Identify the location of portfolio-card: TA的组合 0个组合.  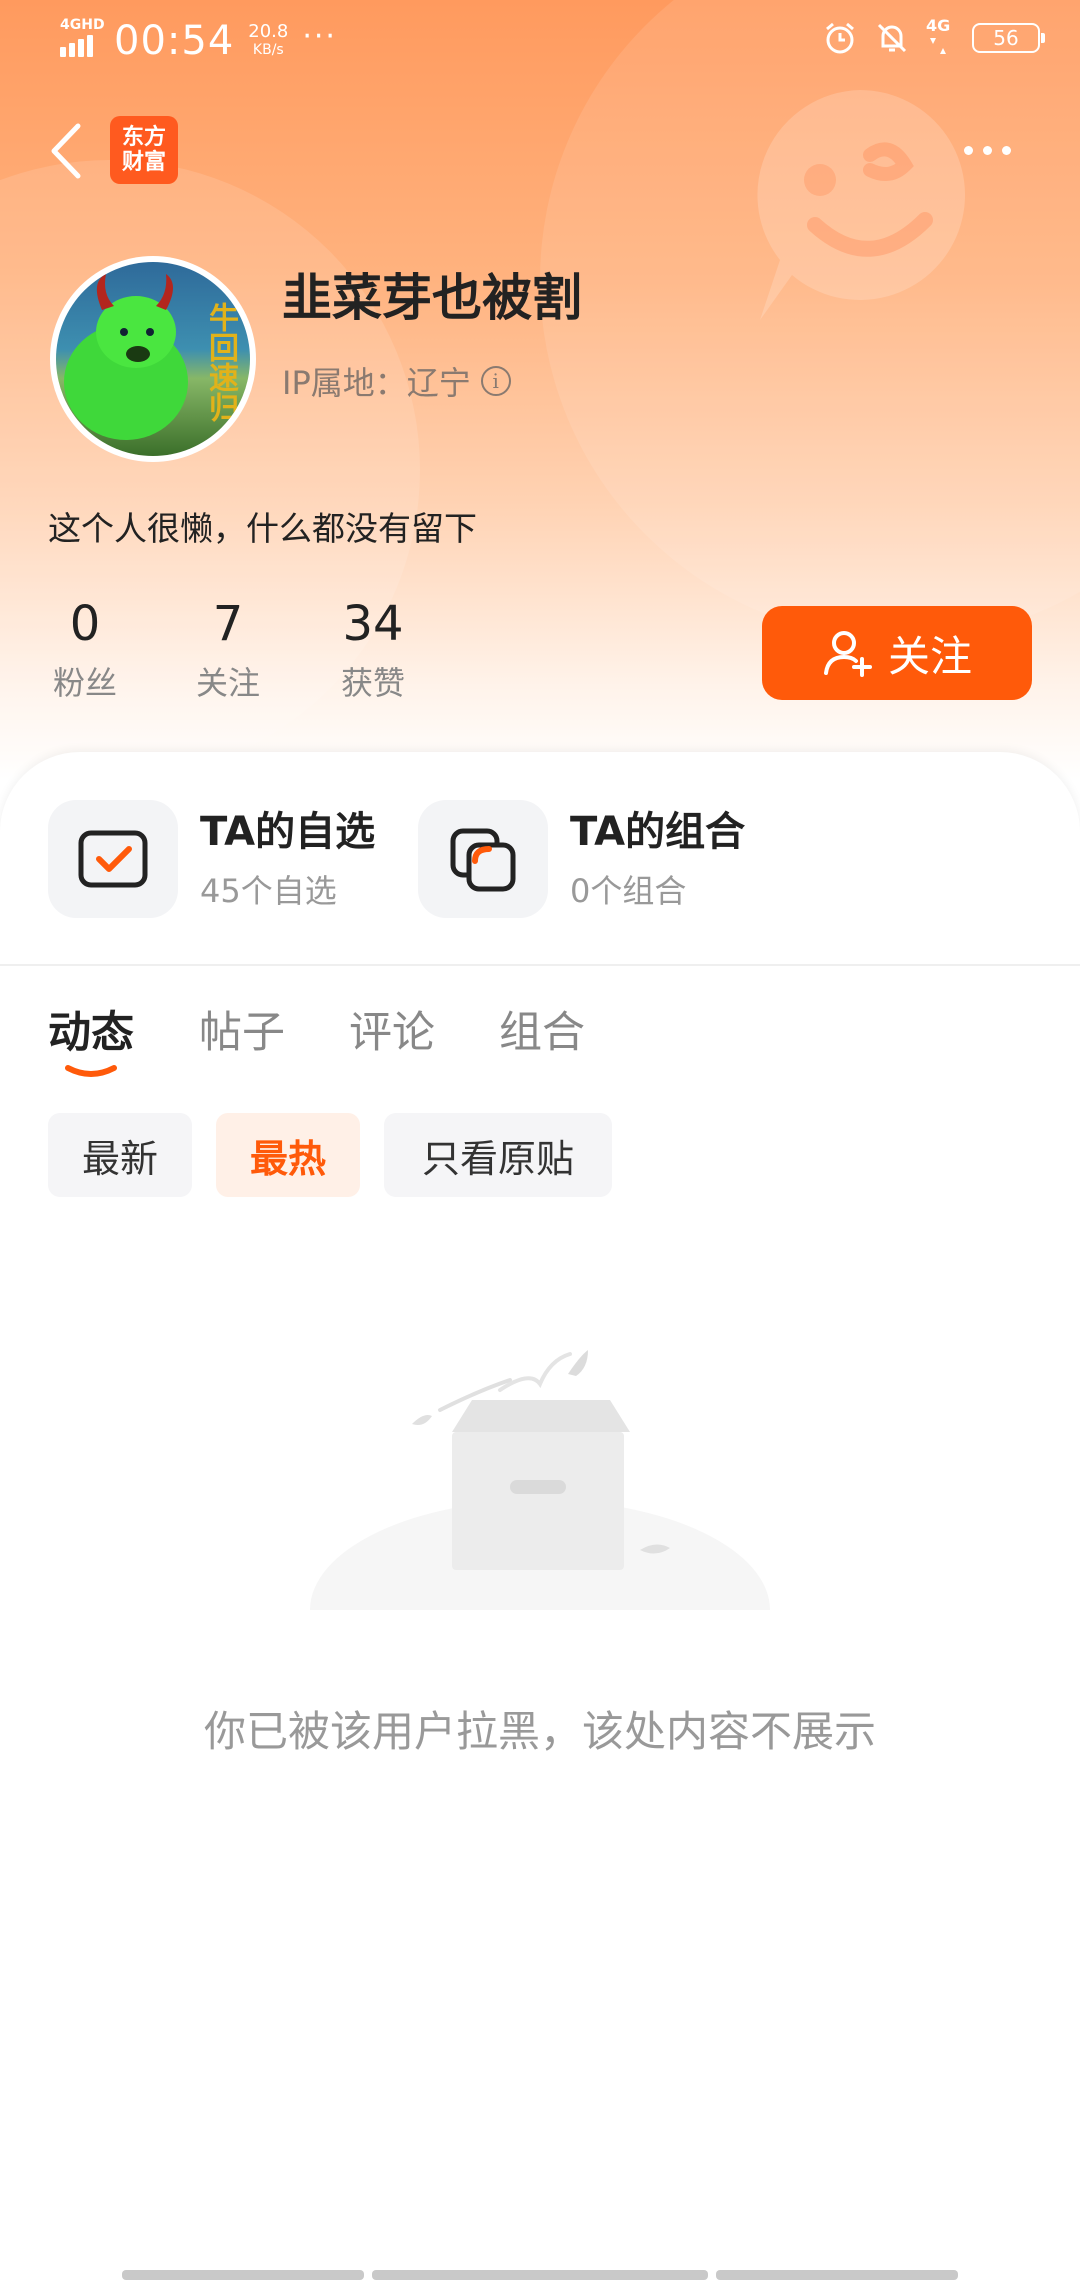
(581, 859).